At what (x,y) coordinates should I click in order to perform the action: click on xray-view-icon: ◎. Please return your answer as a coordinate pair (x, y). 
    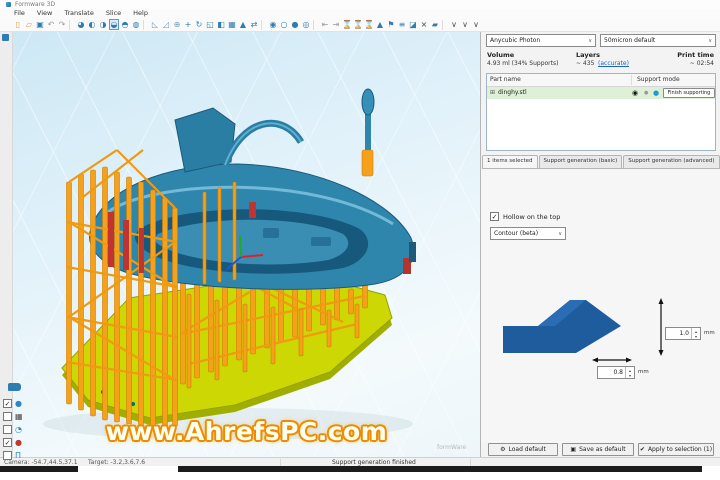
    Looking at the image, I should click on (306, 24).